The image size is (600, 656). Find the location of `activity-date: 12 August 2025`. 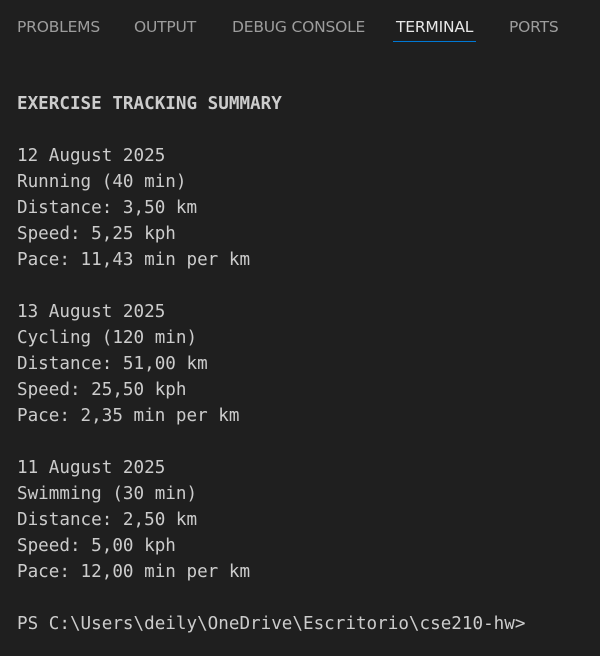

activity-date: 12 August 2025 is located at coordinates (91, 156).